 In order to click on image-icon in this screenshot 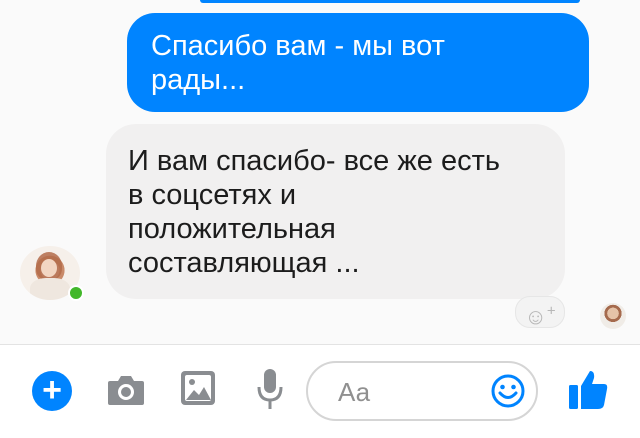, I will do `click(198, 388)`.